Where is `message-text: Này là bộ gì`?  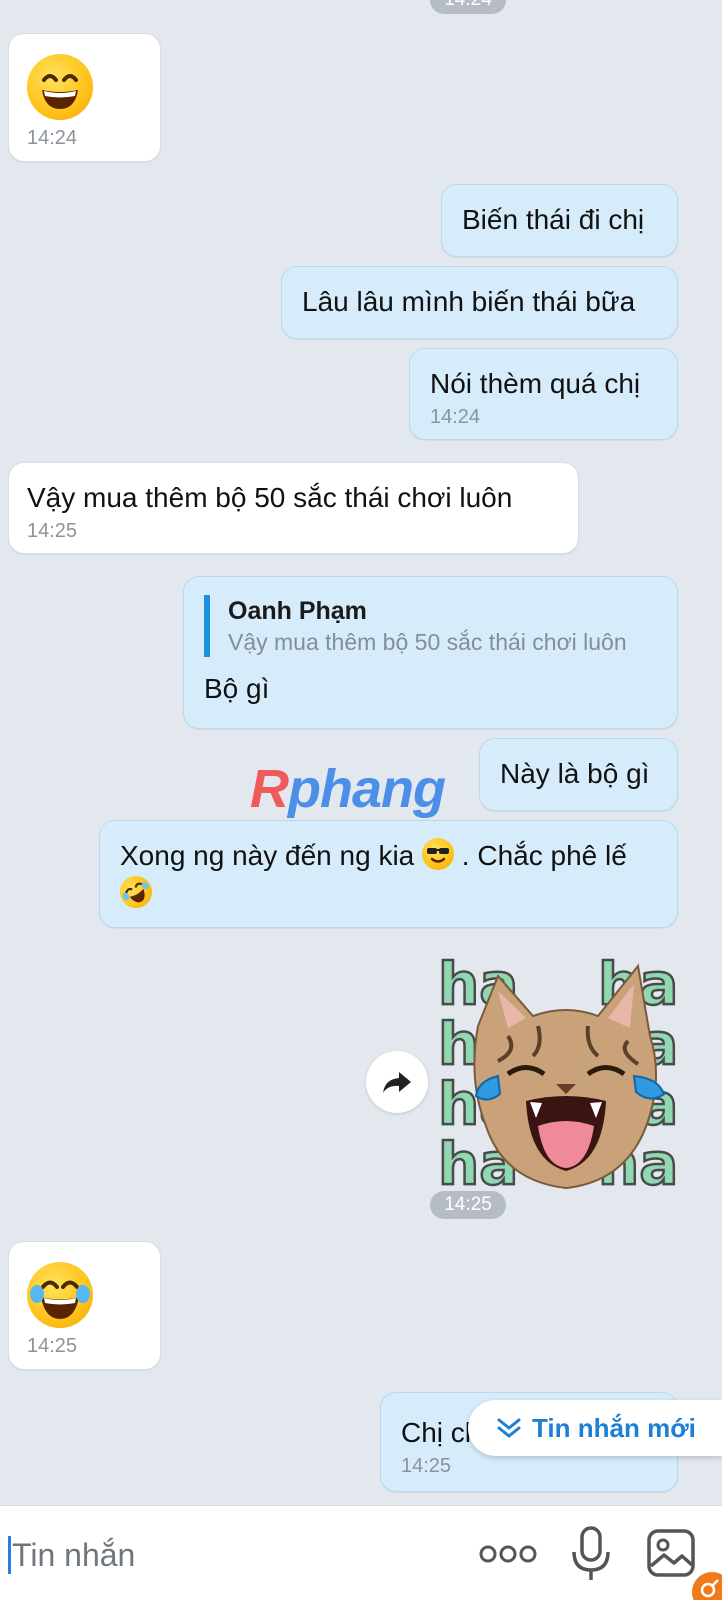 message-text: Này là bộ gì is located at coordinates (575, 773).